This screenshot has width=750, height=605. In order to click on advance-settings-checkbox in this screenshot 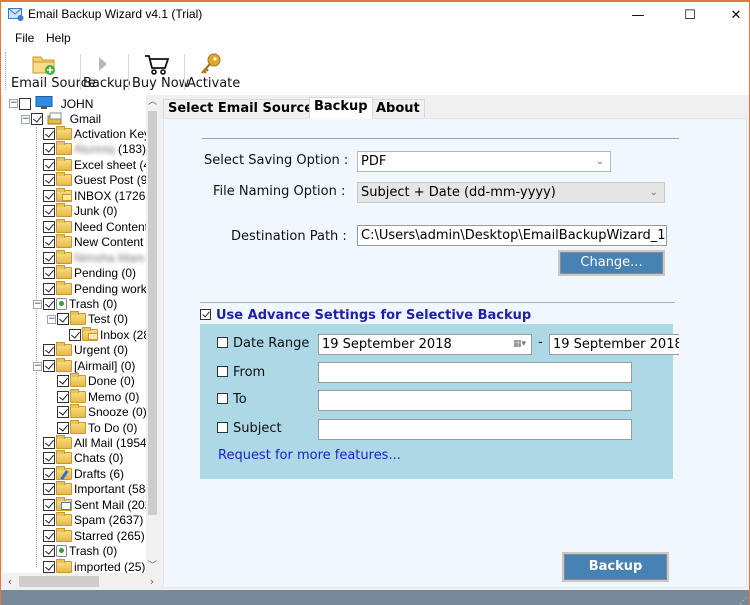, I will do `click(205, 314)`.